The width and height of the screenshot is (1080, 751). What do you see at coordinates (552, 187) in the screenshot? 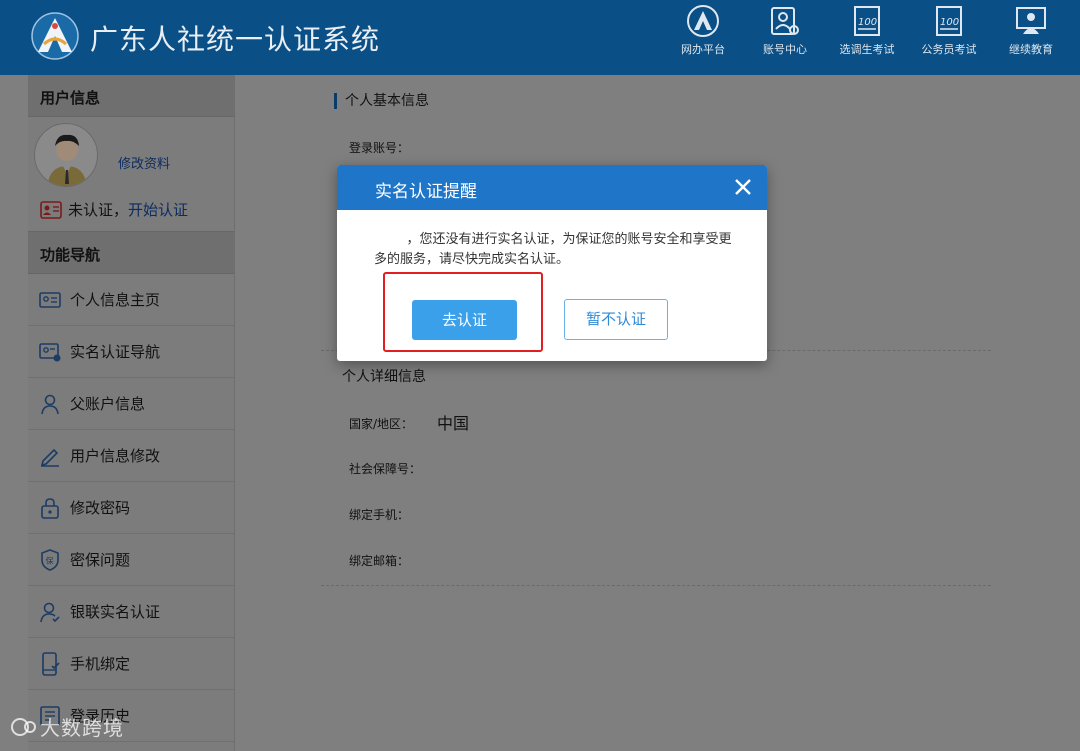
I see `dialog-header: 实名认证提醒` at bounding box center [552, 187].